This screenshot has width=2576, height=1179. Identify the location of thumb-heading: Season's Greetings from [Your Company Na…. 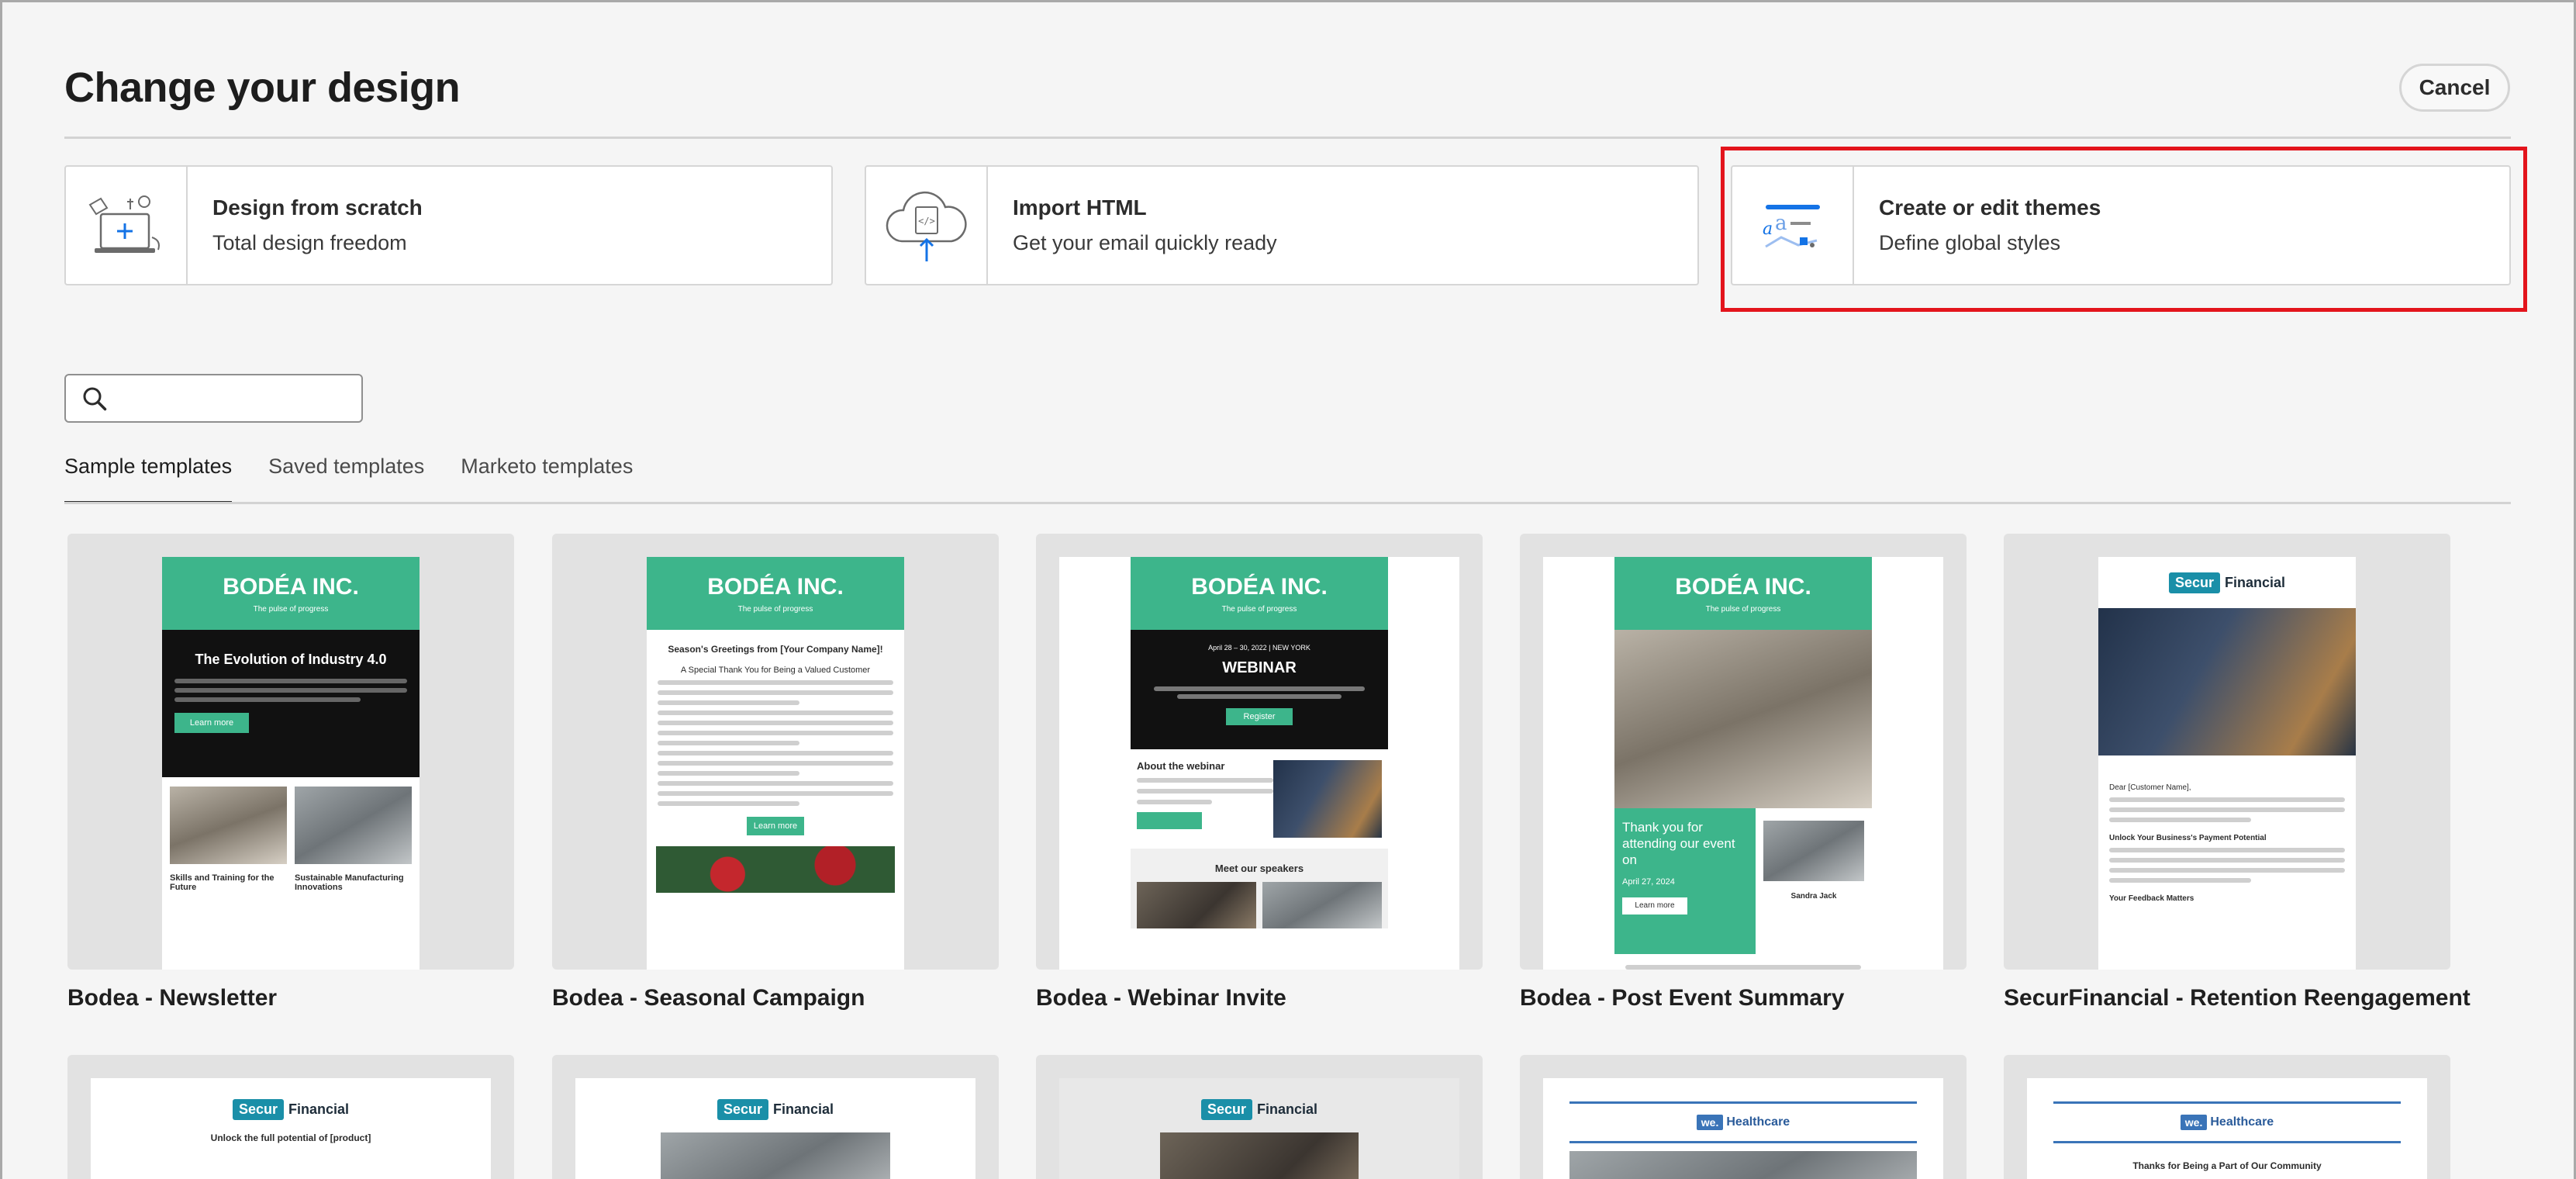
(775, 649).